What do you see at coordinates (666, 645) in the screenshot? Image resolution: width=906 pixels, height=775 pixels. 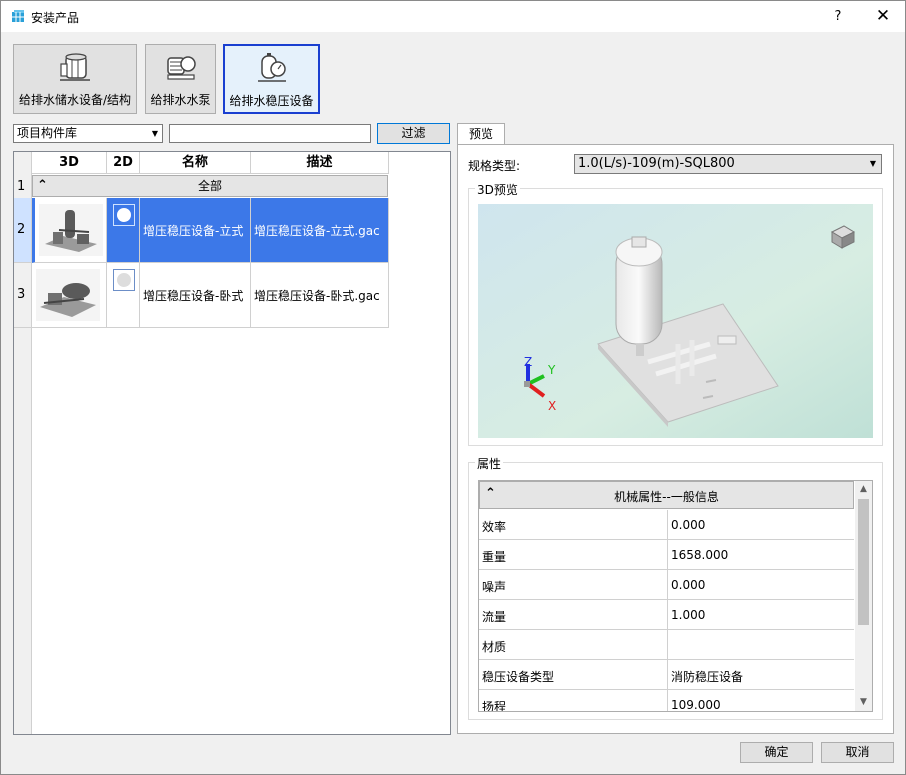 I see `property-row: 材质` at bounding box center [666, 645].